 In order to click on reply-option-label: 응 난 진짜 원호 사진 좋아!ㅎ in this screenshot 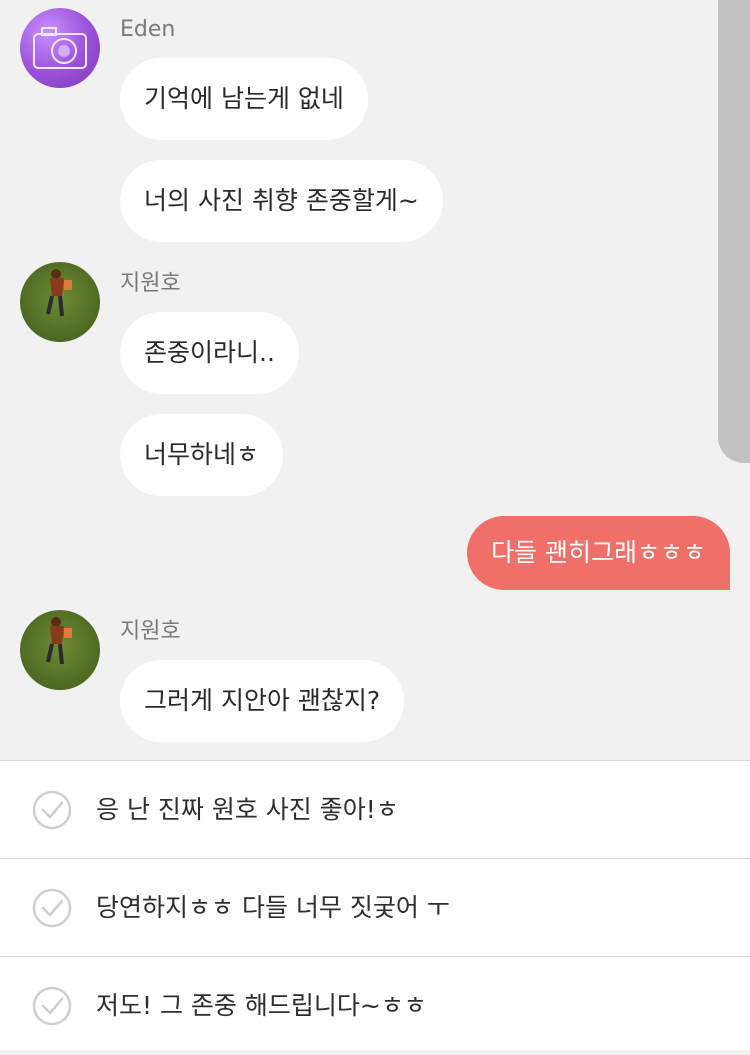, I will do `click(247, 809)`.